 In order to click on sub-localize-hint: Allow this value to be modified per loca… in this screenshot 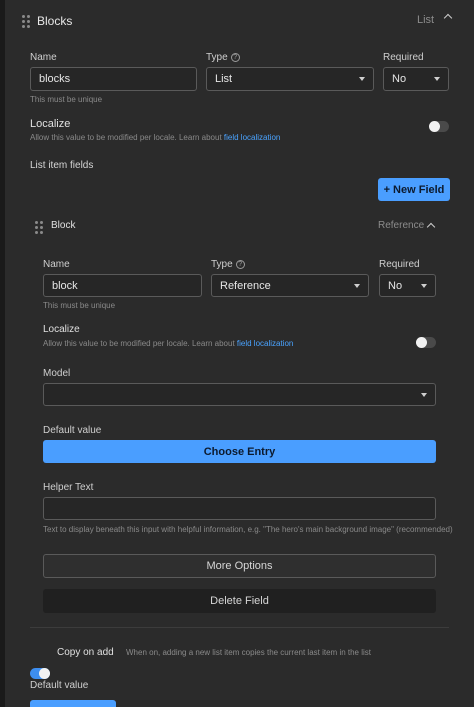, I will do `click(139, 343)`.